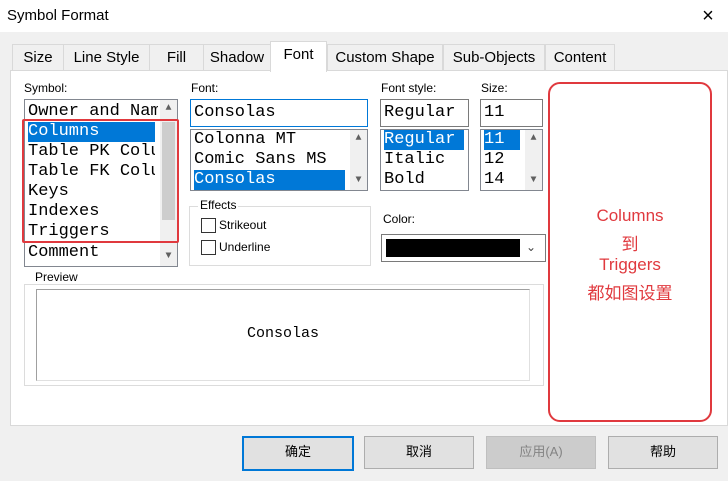  Describe the element at coordinates (269, 180) in the screenshot. I see `list-item: Consolas` at that location.